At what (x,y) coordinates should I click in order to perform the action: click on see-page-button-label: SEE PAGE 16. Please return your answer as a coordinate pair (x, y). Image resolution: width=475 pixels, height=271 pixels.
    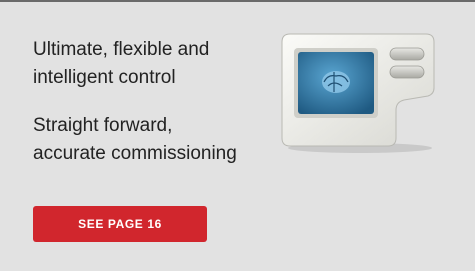
    Looking at the image, I should click on (120, 224).